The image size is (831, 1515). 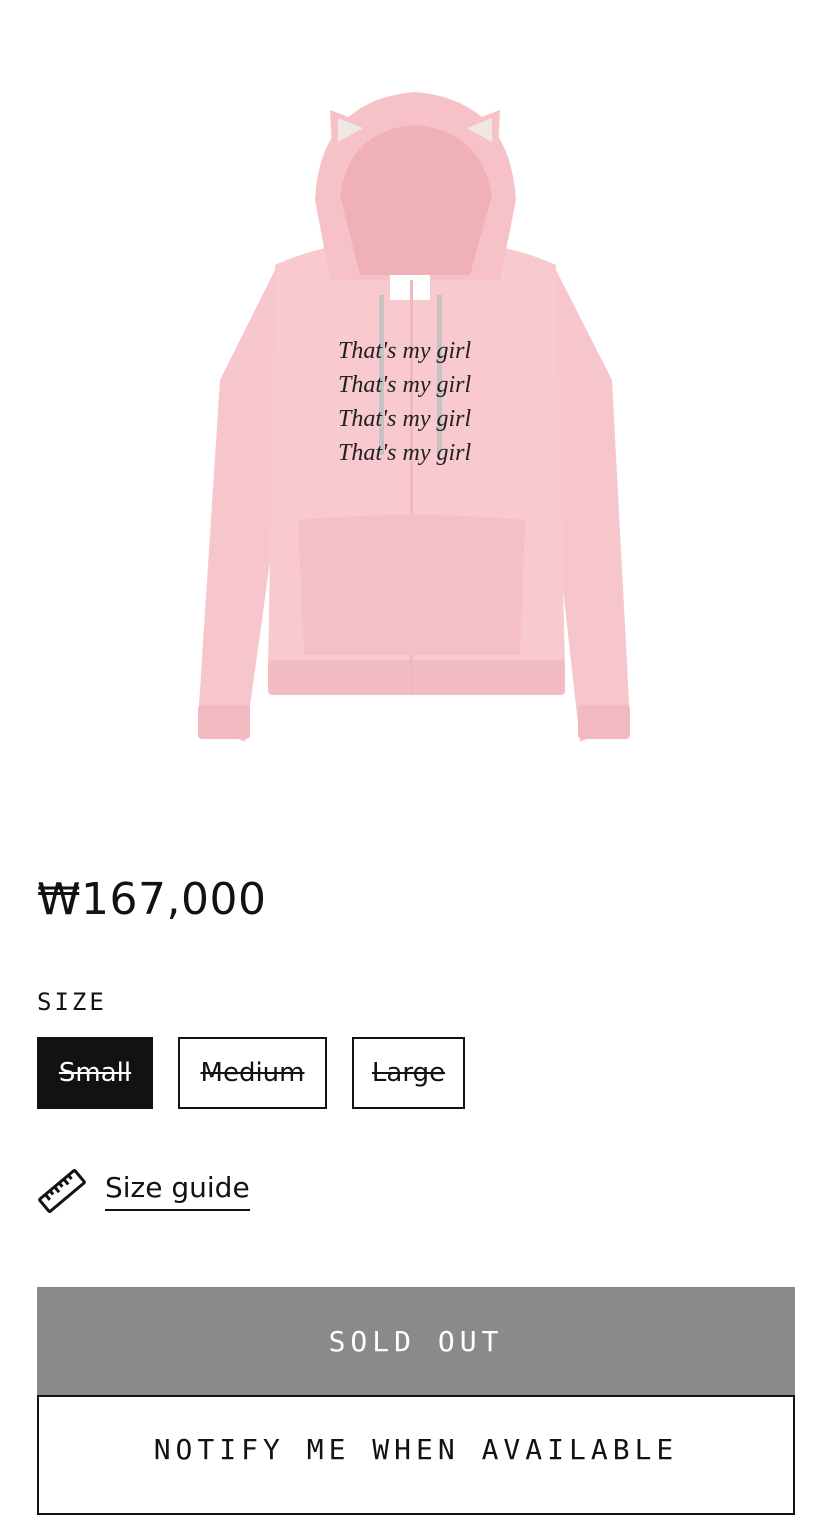 I want to click on ruler-icon, so click(x=62, y=1191).